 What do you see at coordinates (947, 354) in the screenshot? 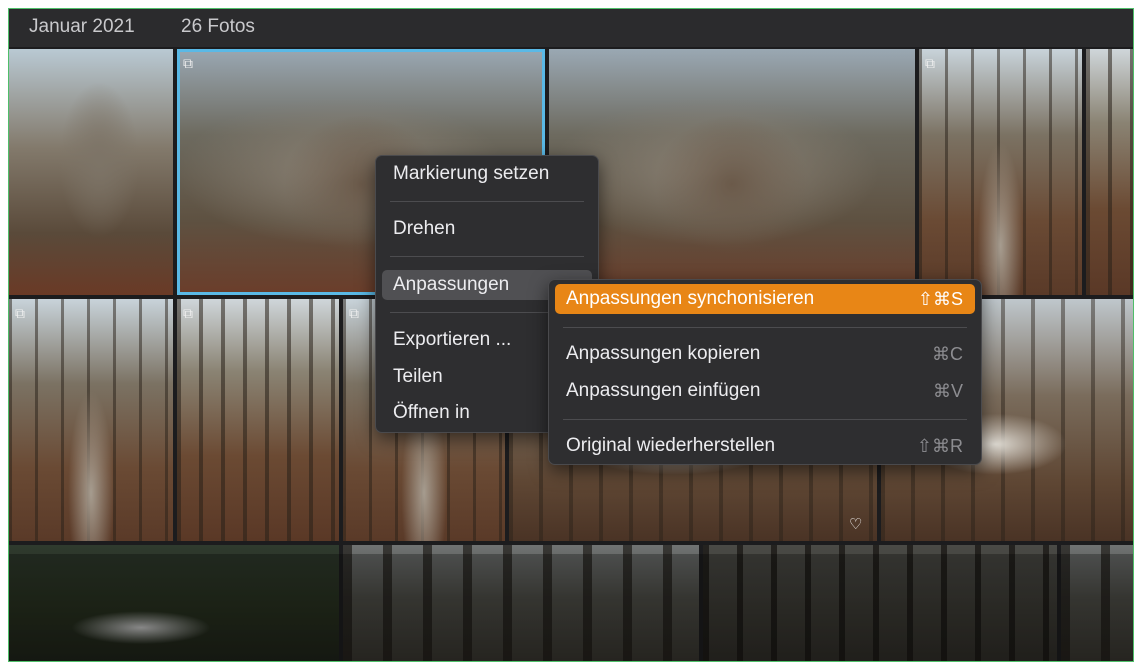
I see `keyboard-shortcut: ⌘C` at bounding box center [947, 354].